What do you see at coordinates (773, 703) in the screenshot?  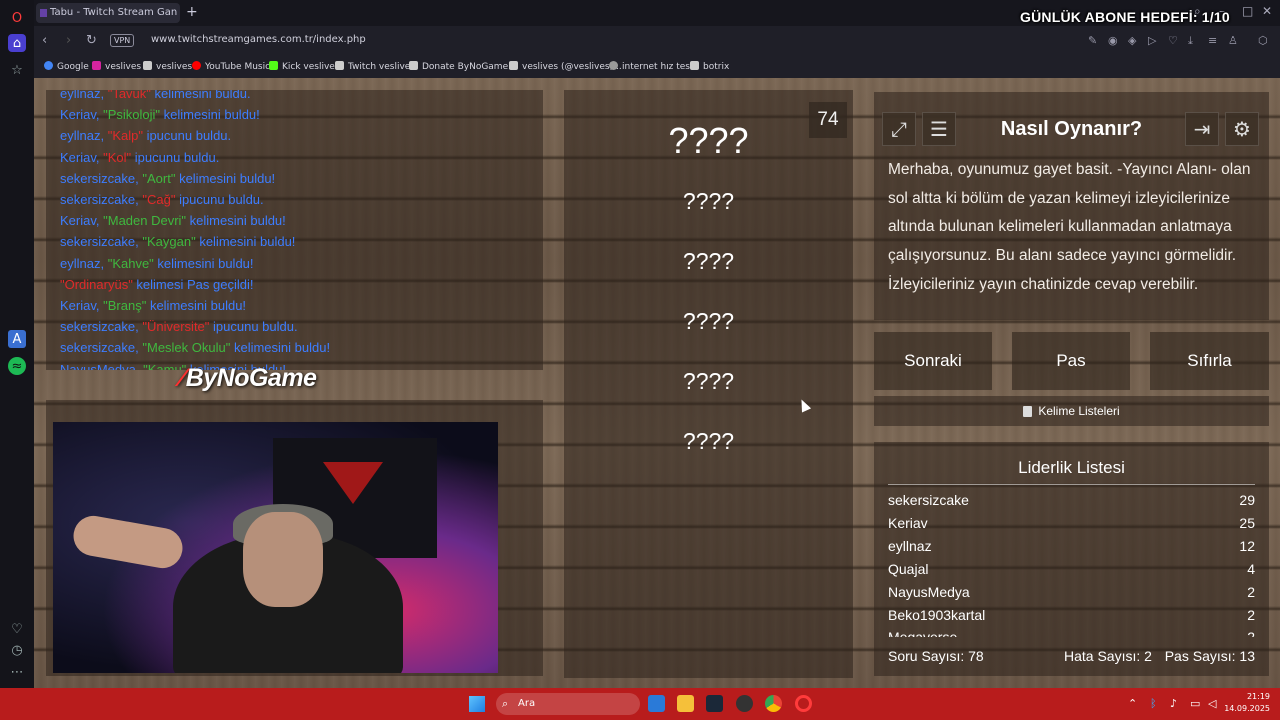 I see `chrome-icon` at bounding box center [773, 703].